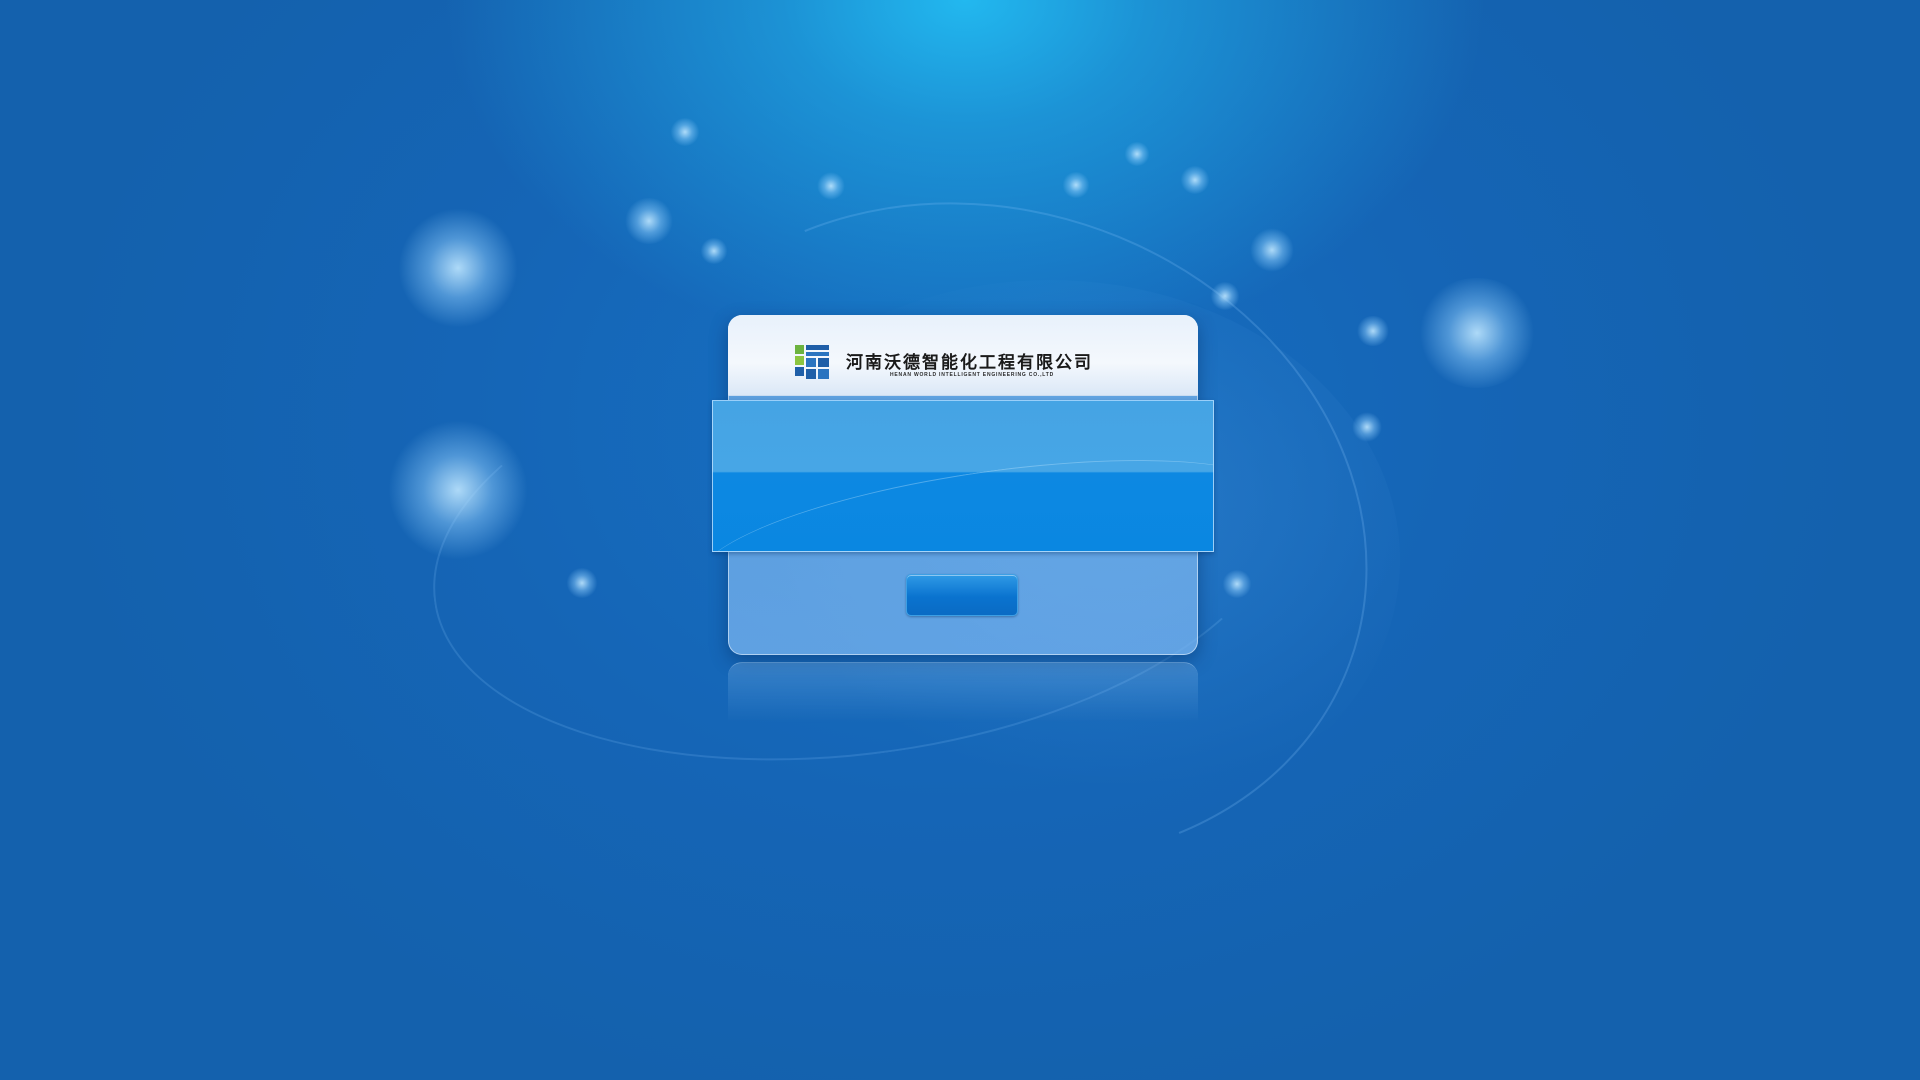 The width and height of the screenshot is (1920, 1080). I want to click on company-logo-icon, so click(812, 362).